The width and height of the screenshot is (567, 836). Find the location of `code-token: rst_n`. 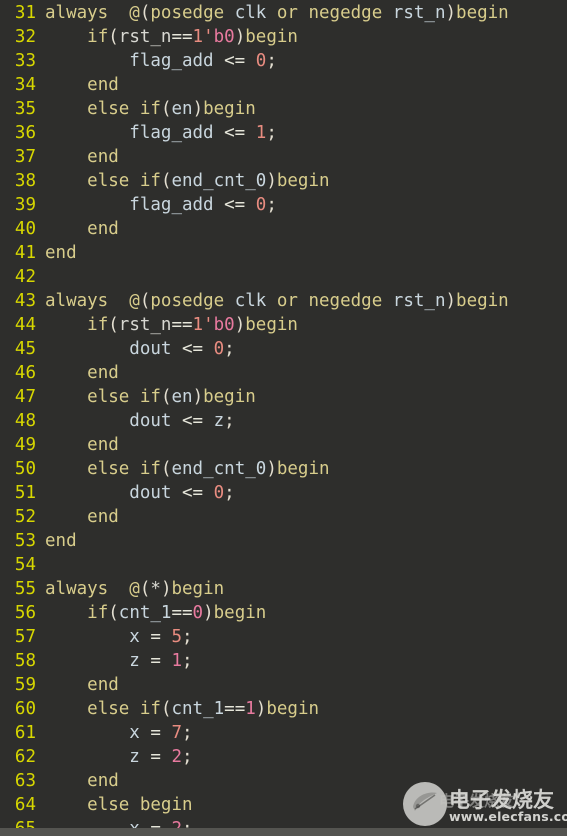

code-token: rst_n is located at coordinates (145, 37).